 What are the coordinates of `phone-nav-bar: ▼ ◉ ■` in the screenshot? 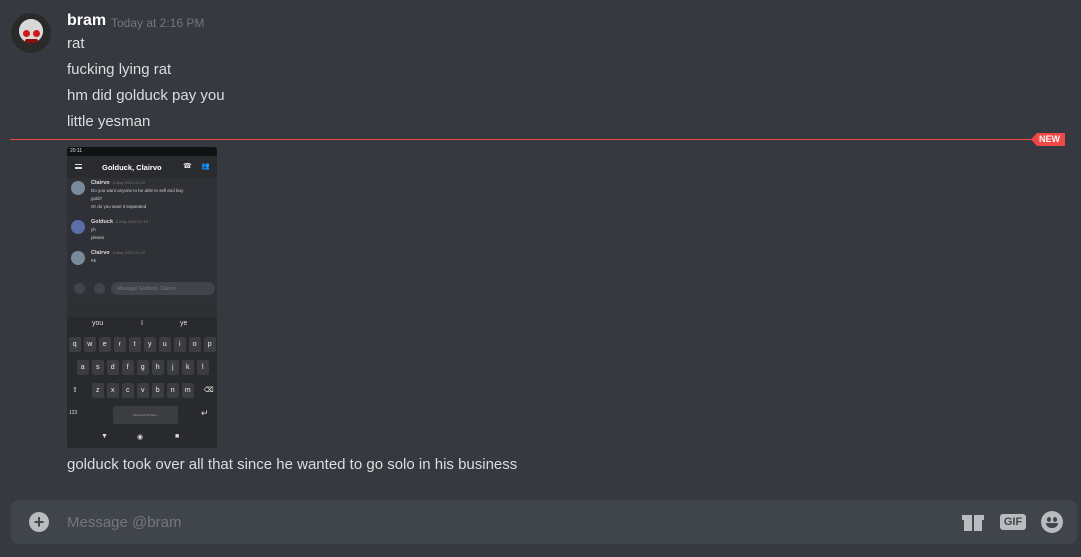 It's located at (142, 438).